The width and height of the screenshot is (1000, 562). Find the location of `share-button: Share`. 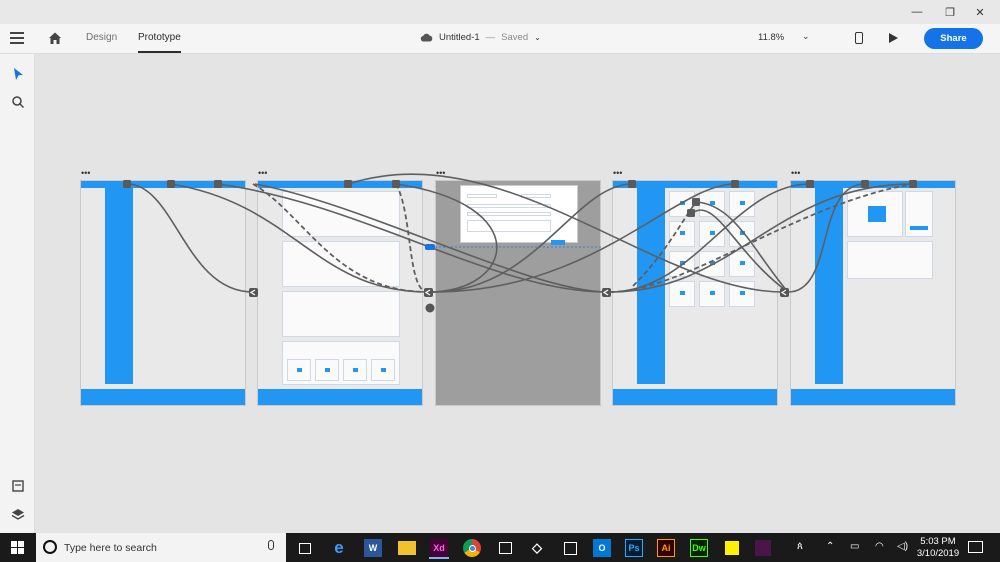

share-button: Share is located at coordinates (953, 38).